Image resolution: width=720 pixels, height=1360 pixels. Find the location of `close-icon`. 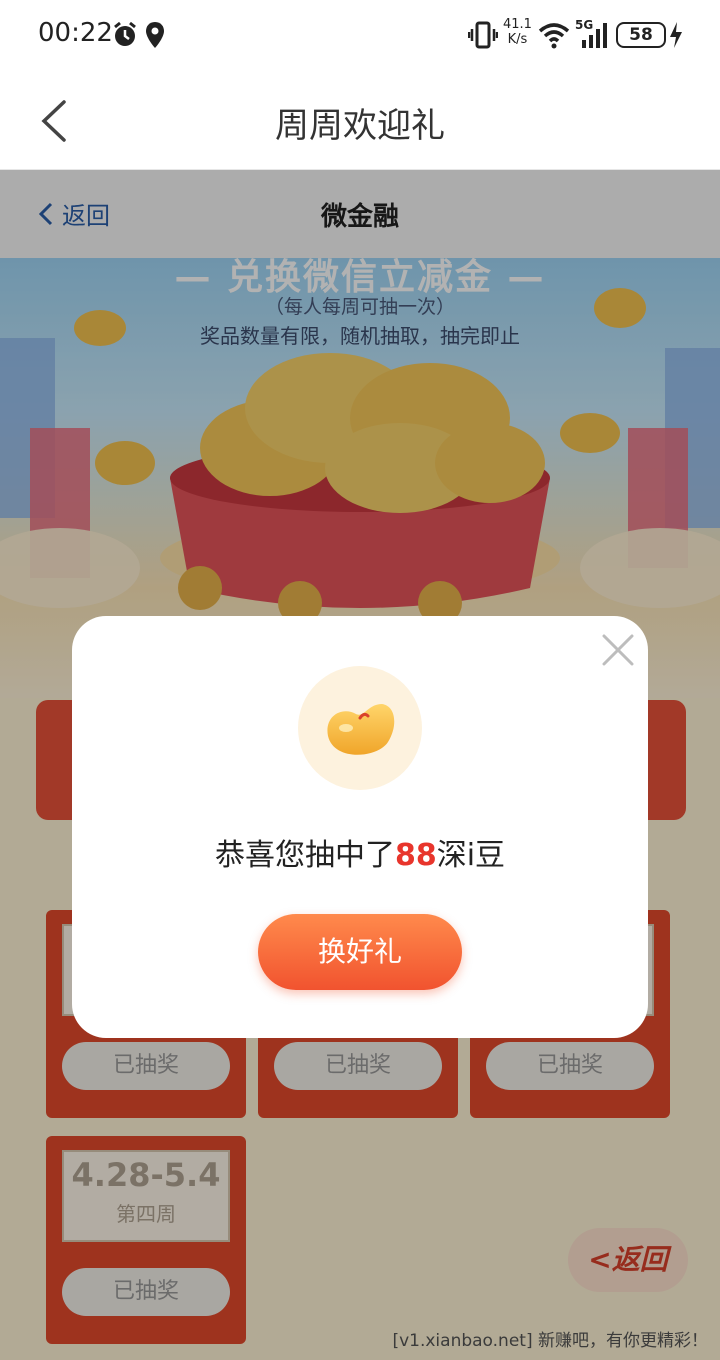

close-icon is located at coordinates (618, 650).